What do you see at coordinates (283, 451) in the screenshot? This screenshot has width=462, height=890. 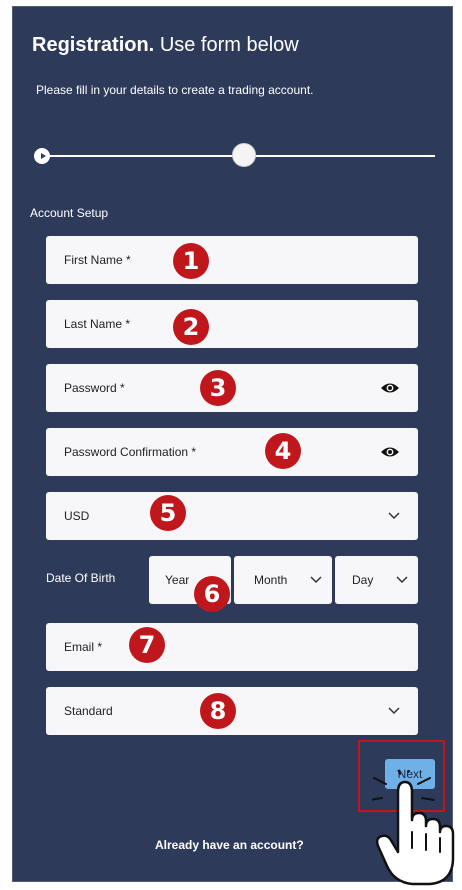 I see `step-badge-4: 4` at bounding box center [283, 451].